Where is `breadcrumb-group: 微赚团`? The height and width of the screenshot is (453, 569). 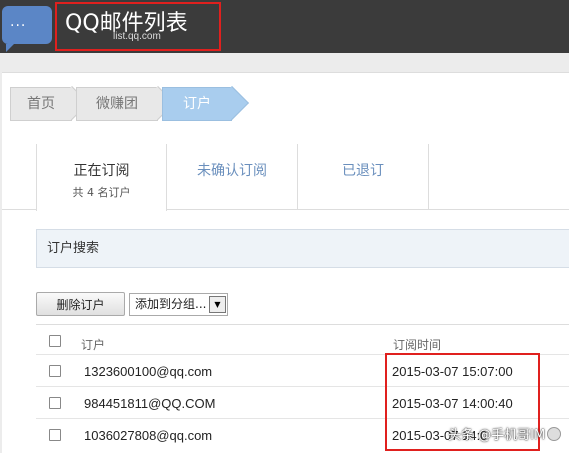
breadcrumb-group: 微赚团 is located at coordinates (125, 103).